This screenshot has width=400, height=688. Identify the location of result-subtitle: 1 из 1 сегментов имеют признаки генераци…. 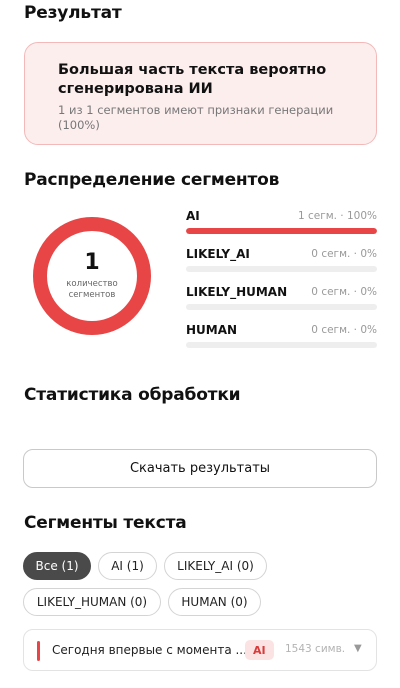
(196, 117).